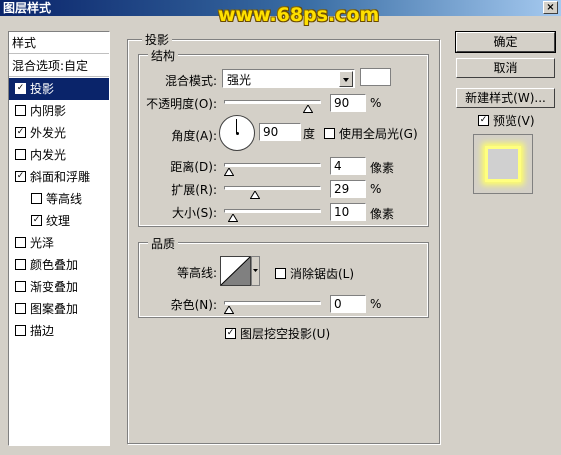 The image size is (561, 455). Describe the element at coordinates (348, 212) in the screenshot. I see `size-field: 10` at that location.